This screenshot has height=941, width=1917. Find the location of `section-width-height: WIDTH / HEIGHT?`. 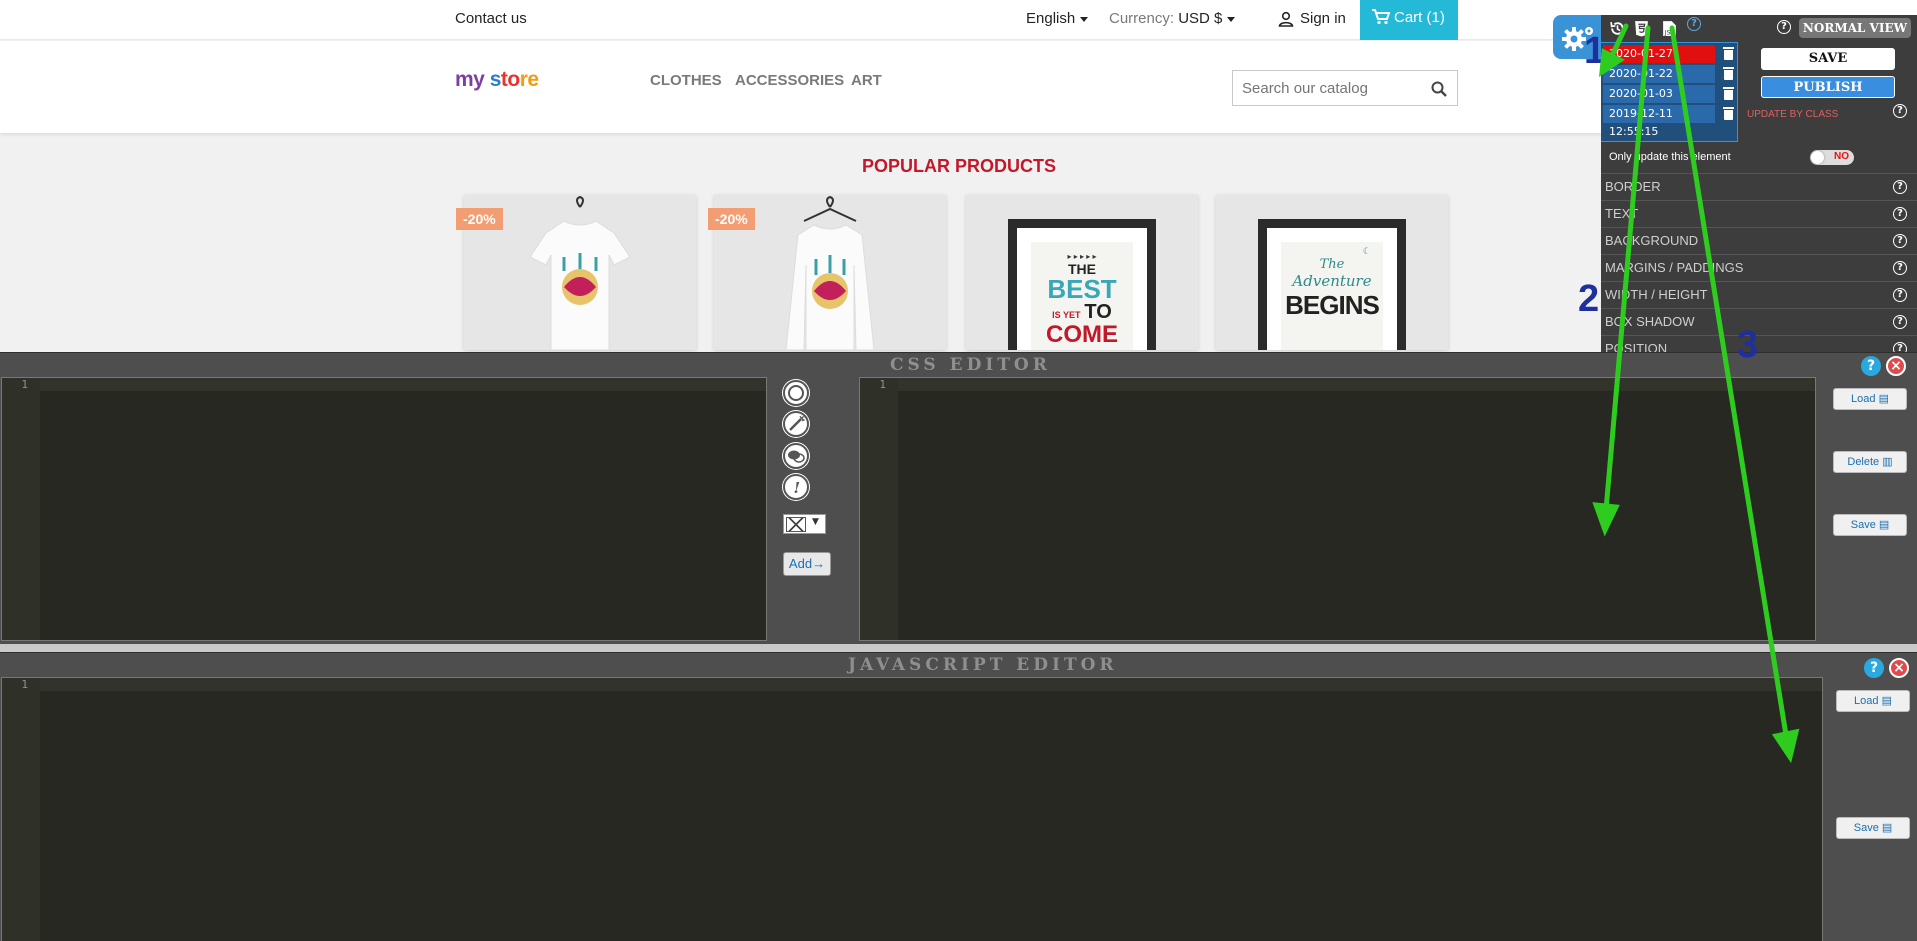

section-width-height: WIDTH / HEIGHT? is located at coordinates (1759, 294).